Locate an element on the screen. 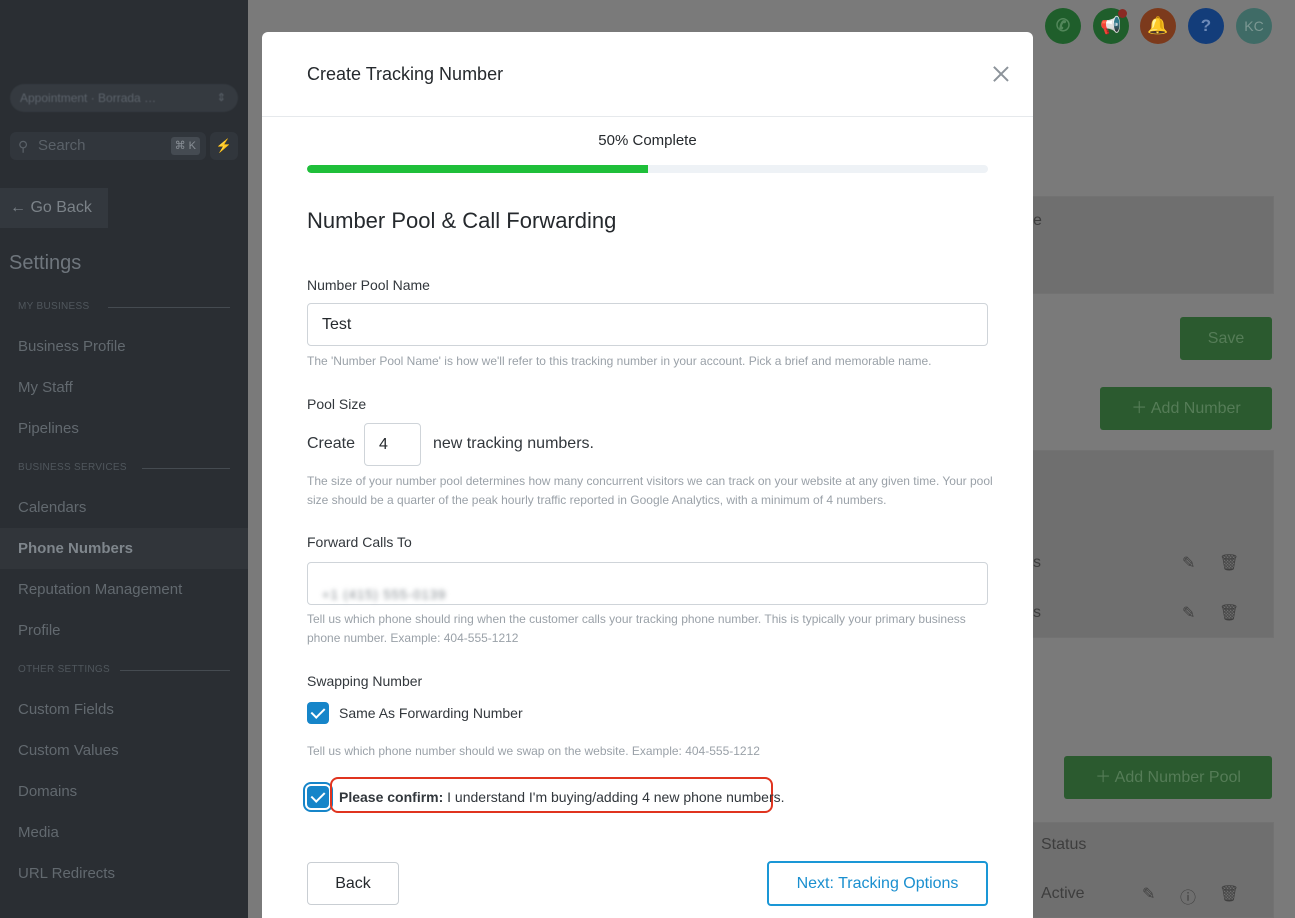 This screenshot has height=918, width=1295. section-heading: BUSINESS SERVICES is located at coordinates (124, 467).